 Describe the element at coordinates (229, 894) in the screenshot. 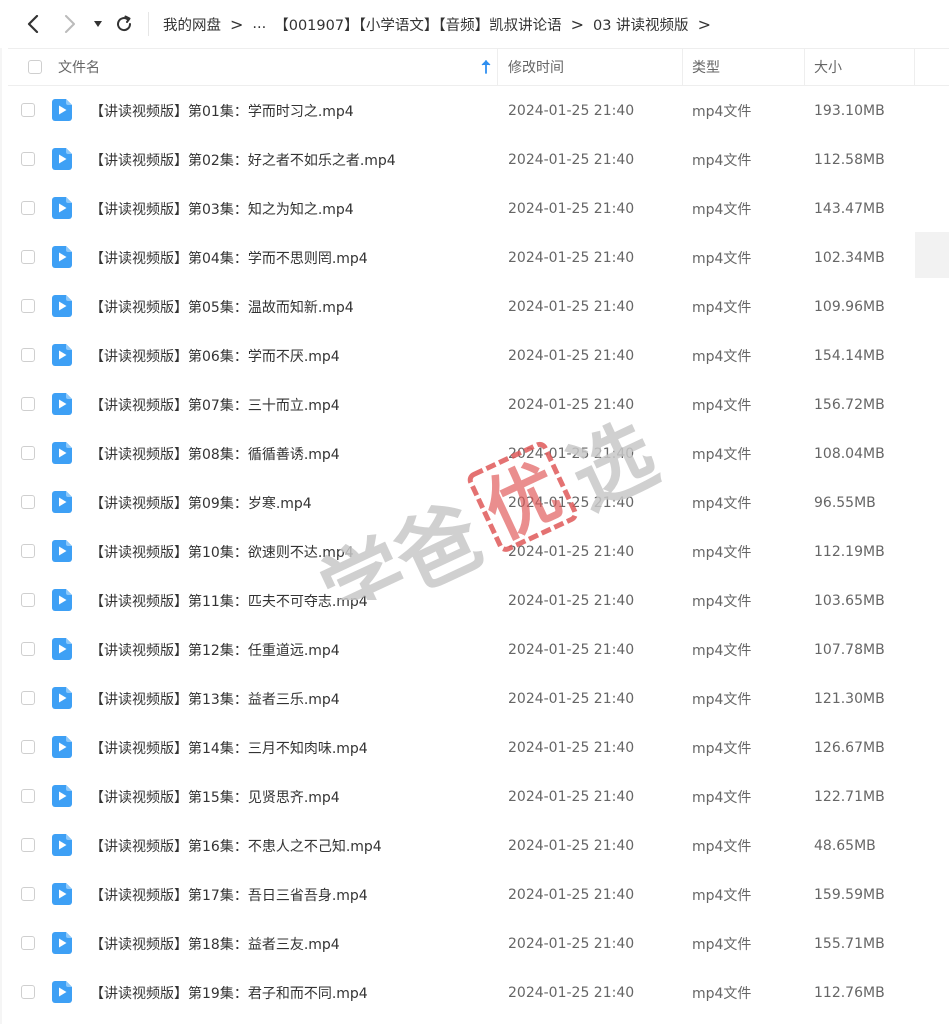

I see `file-name: 【讲读视频版】第17集：吾日三省吾身.mp4` at that location.